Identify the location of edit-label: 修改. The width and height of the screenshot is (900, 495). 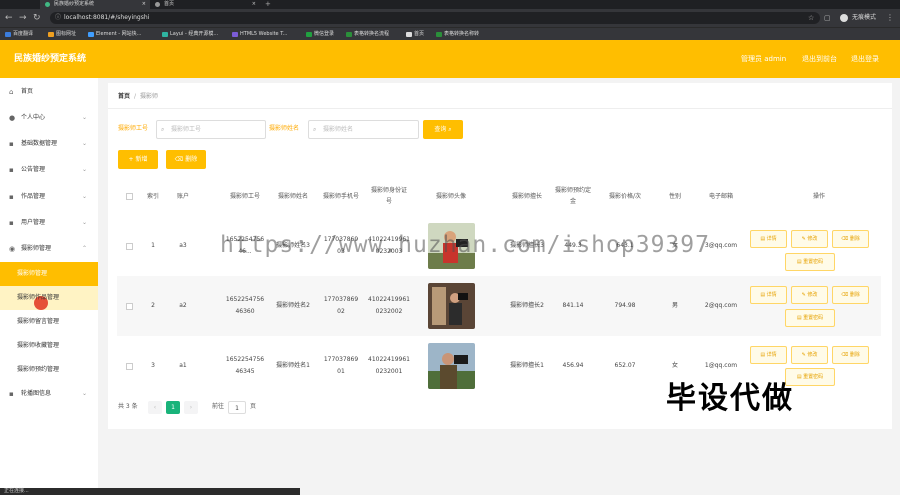
(812, 239).